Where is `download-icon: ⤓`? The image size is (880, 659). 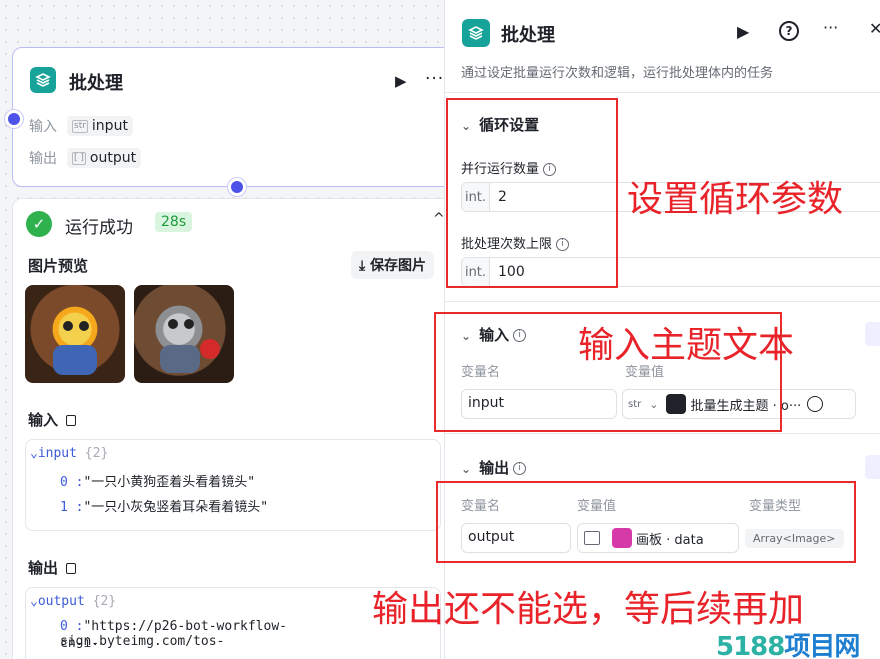
download-icon: ⤓ is located at coordinates (365, 266).